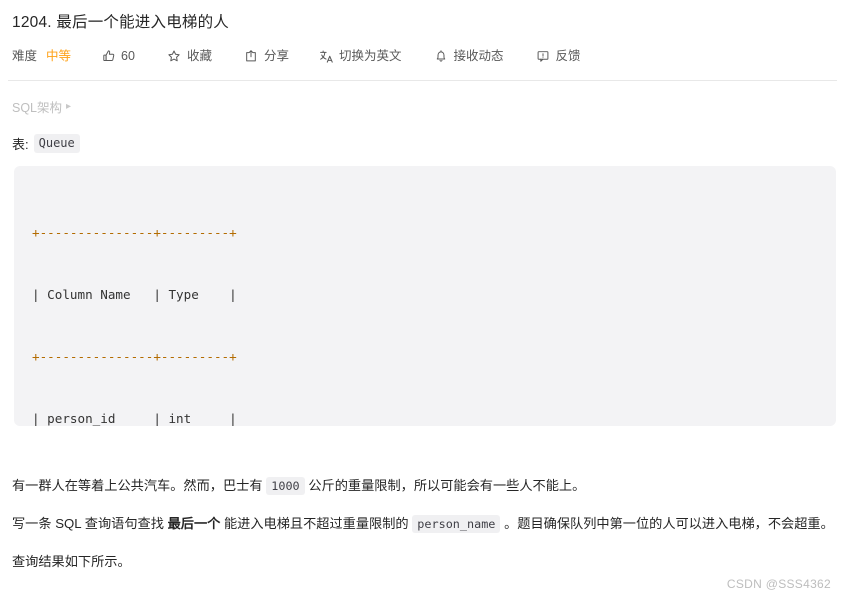 The image size is (845, 599). Describe the element at coordinates (568, 56) in the screenshot. I see `feedback-label: 反馈` at that location.